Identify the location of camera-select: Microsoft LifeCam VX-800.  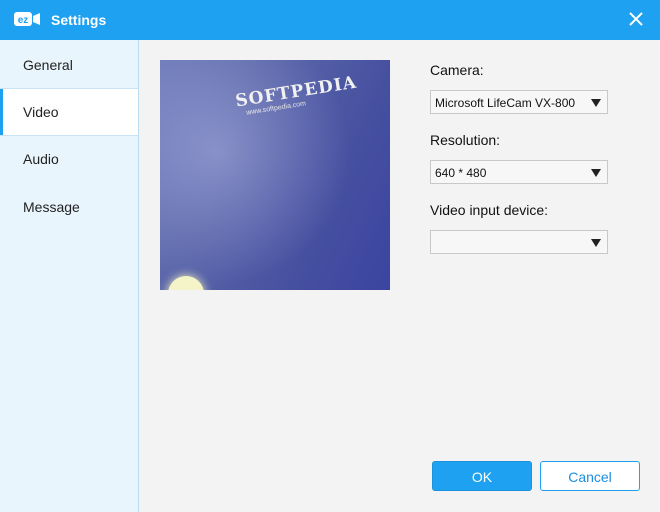
(519, 102).